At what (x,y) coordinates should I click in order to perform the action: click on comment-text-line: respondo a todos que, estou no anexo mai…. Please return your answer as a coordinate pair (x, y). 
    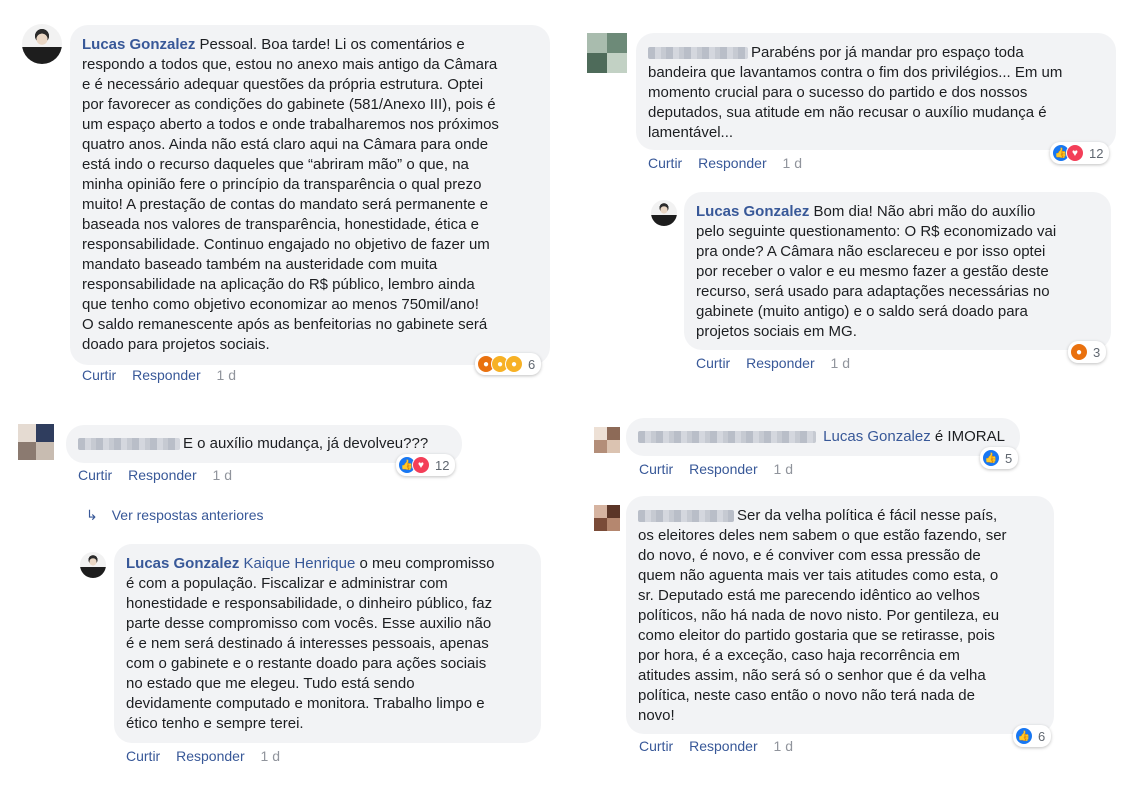
    Looking at the image, I should click on (290, 64).